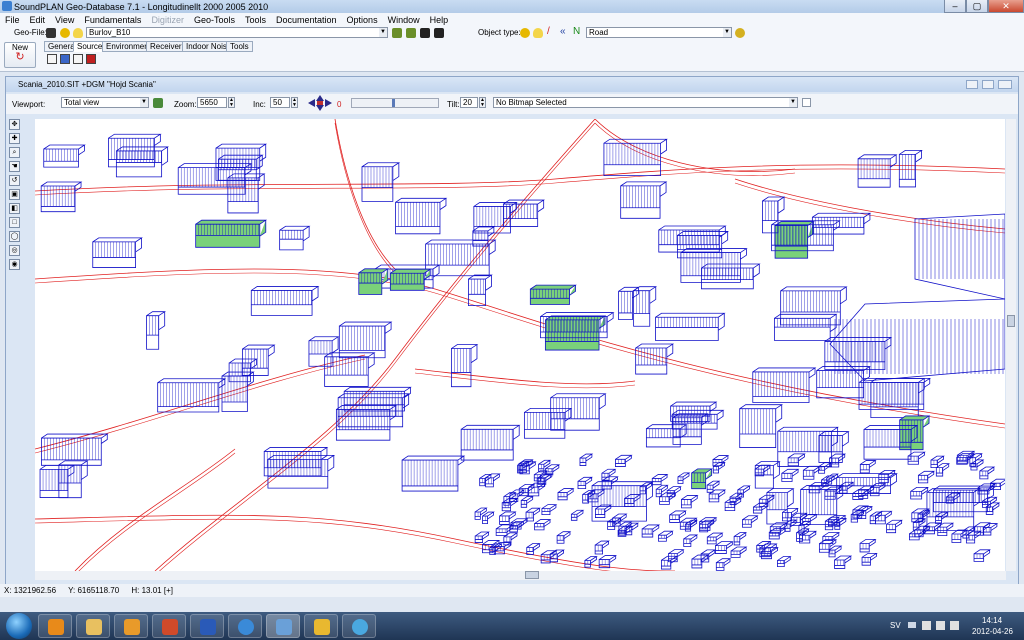 The image size is (1024, 640). Describe the element at coordinates (14, 152) in the screenshot. I see `zoom-icon: ⌕` at that location.